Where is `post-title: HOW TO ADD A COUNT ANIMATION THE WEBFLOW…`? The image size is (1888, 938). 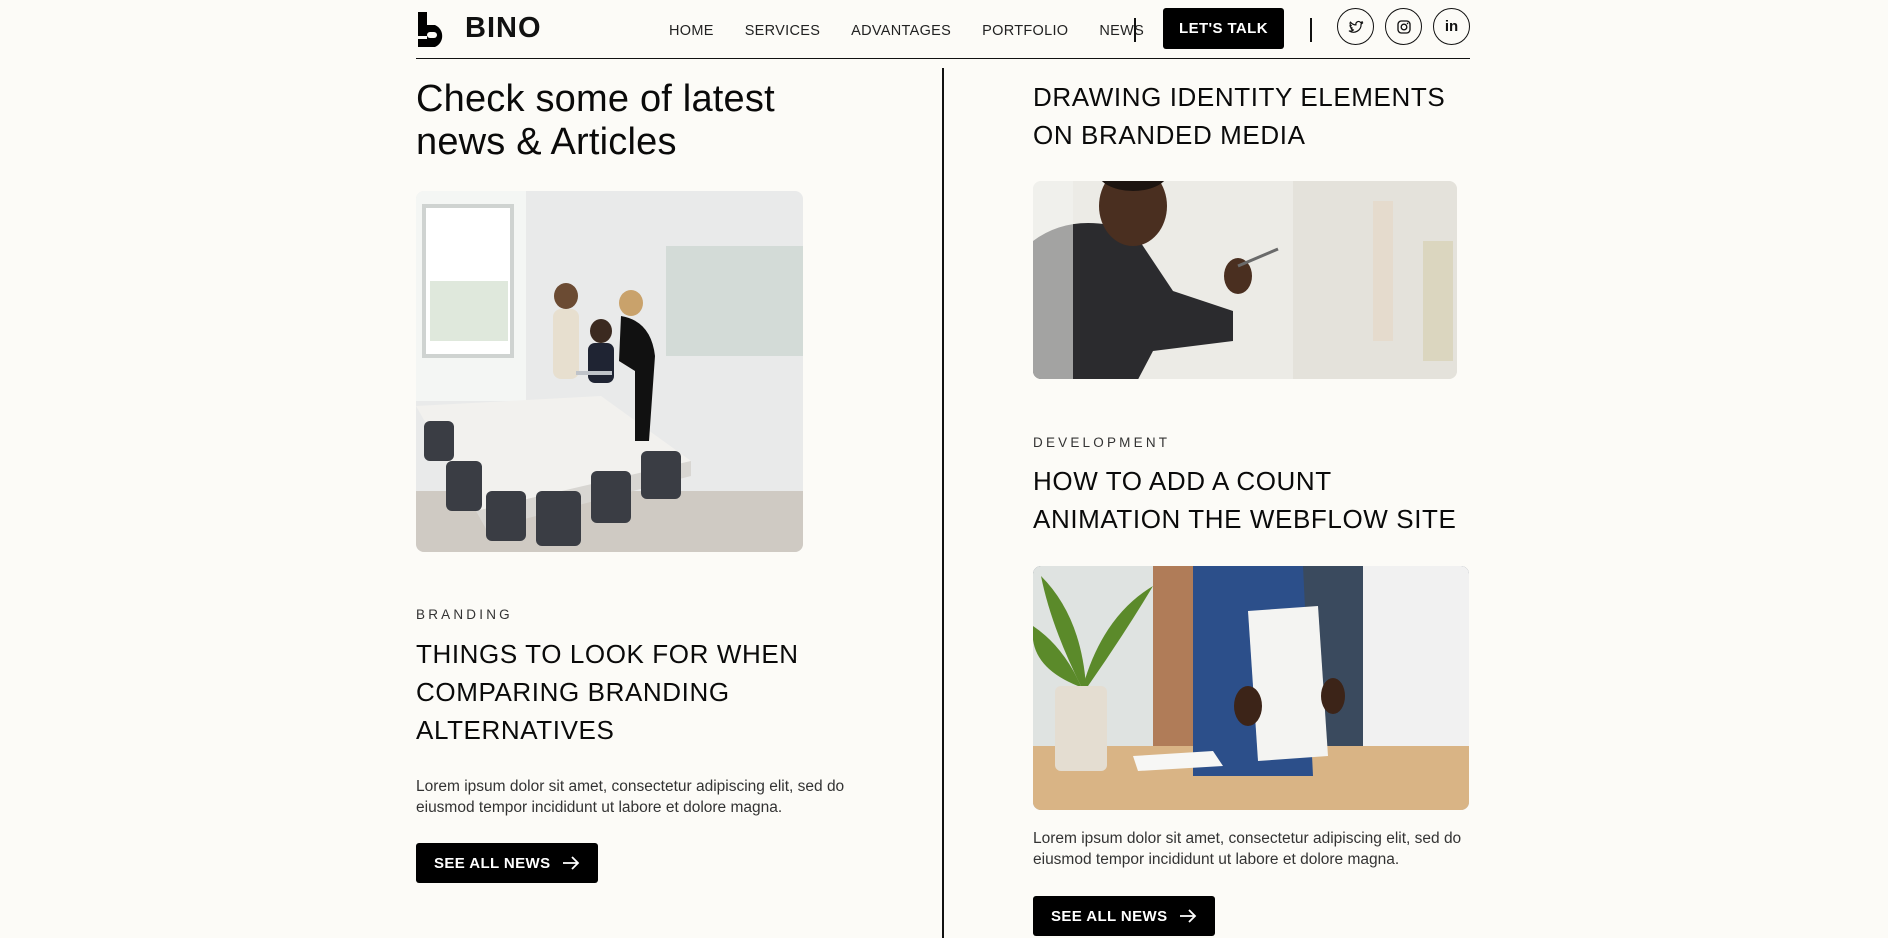 post-title: HOW TO ADD A COUNT ANIMATION THE WEBFLOW… is located at coordinates (1258, 500).